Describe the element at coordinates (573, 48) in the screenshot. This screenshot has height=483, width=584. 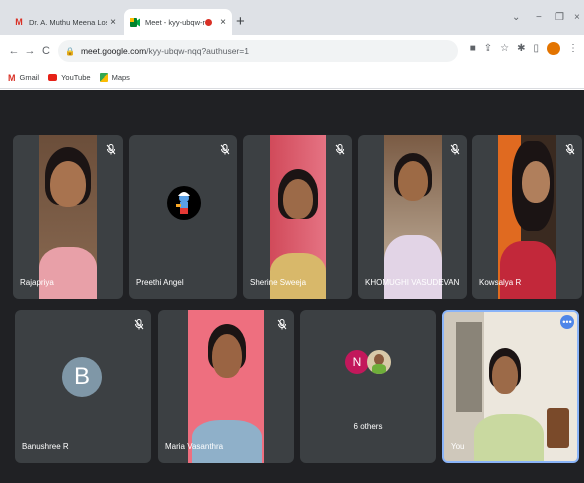
I see `menu-kebab-icon: ⋮` at that location.